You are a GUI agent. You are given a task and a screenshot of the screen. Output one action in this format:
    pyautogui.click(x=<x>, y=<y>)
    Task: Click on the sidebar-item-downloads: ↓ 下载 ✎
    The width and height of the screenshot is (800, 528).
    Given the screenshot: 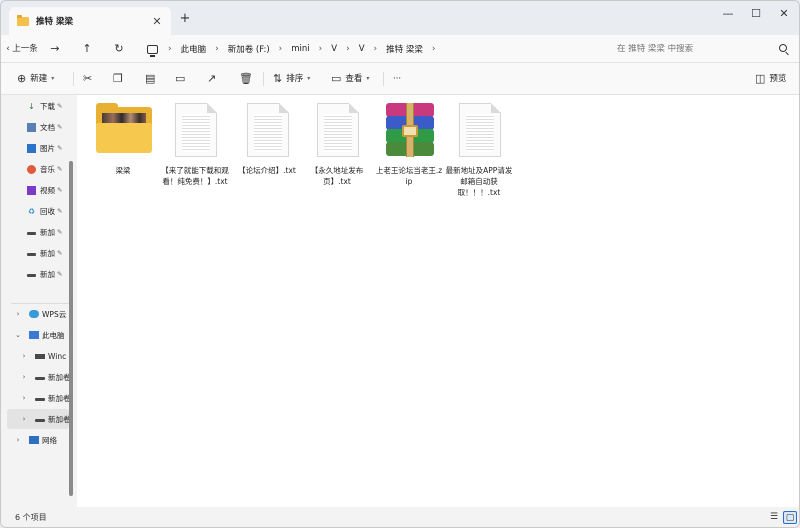 What is the action you would take?
    pyautogui.click(x=44, y=106)
    